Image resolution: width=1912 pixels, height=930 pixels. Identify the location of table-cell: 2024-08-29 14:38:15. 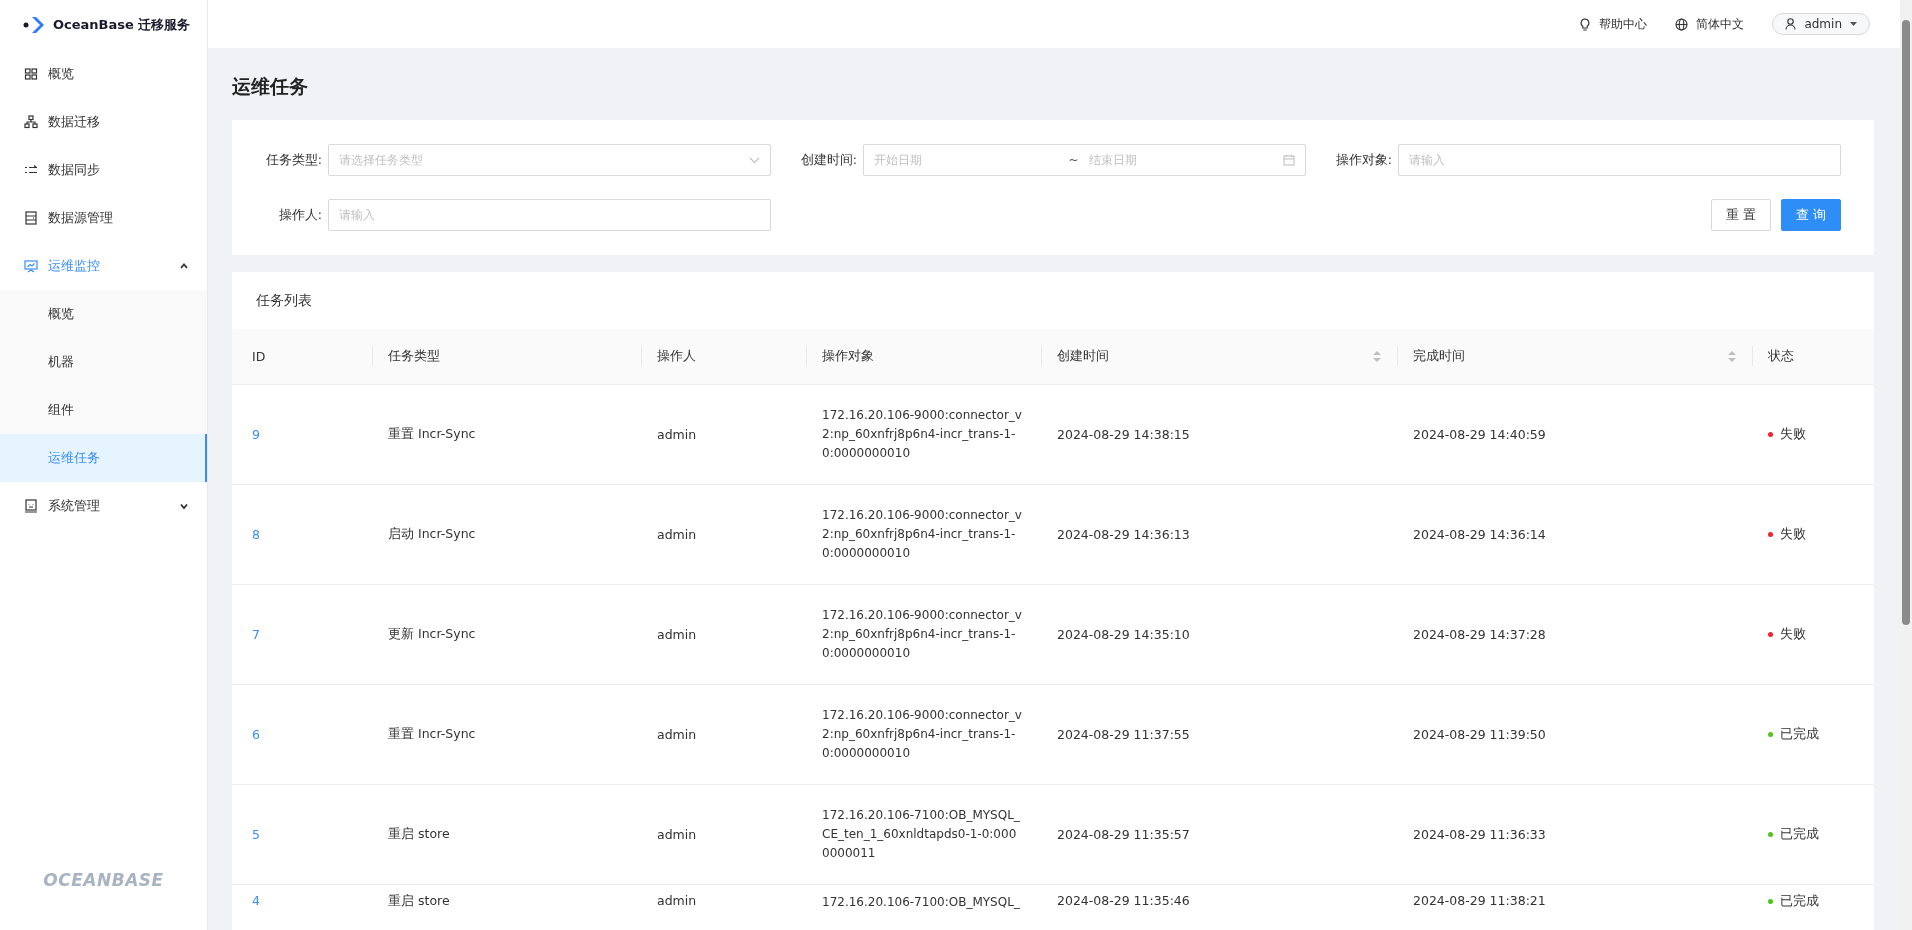
(1123, 434).